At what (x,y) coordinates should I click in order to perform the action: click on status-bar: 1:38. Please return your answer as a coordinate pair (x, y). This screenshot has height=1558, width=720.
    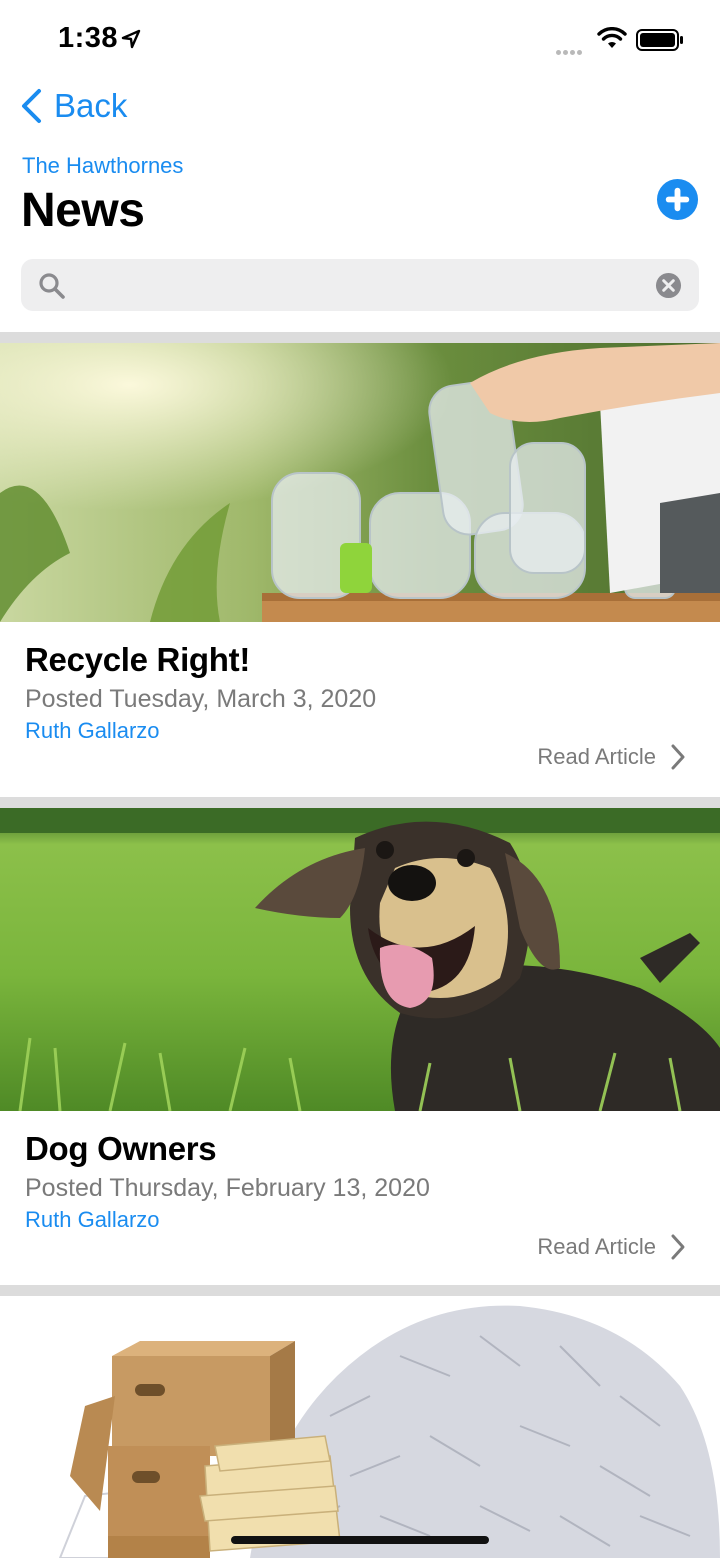
    Looking at the image, I should click on (360, 40).